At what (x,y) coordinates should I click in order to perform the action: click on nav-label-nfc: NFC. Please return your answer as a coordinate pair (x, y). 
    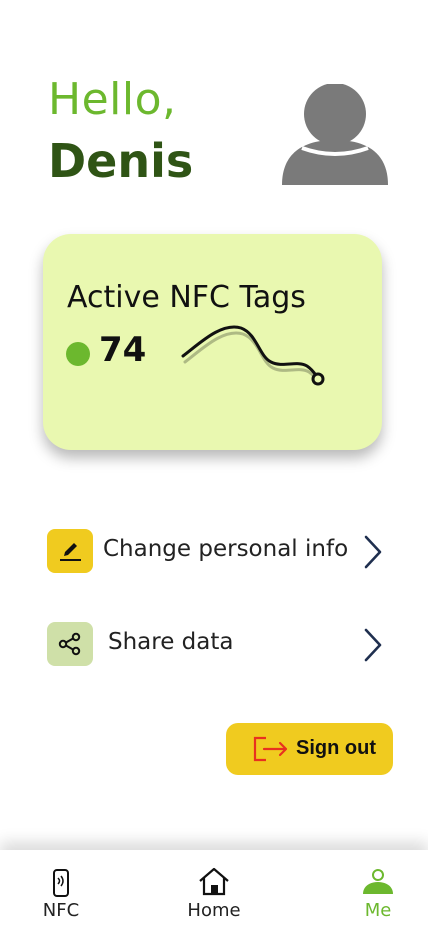
    Looking at the image, I should click on (61, 910).